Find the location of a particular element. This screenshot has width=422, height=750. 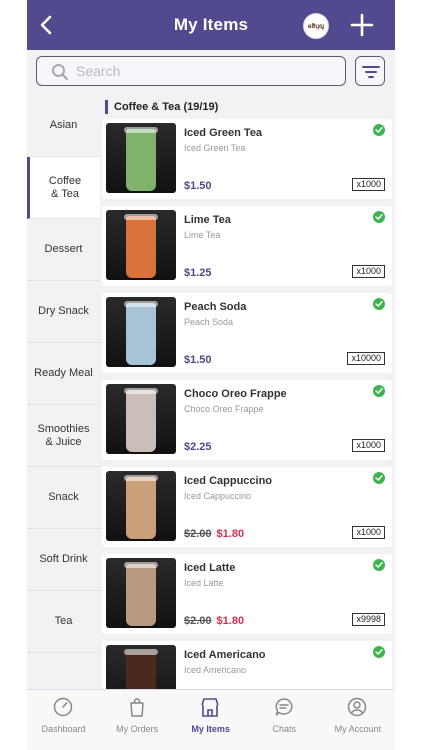

category-item: Ready Meal is located at coordinates (63, 374).